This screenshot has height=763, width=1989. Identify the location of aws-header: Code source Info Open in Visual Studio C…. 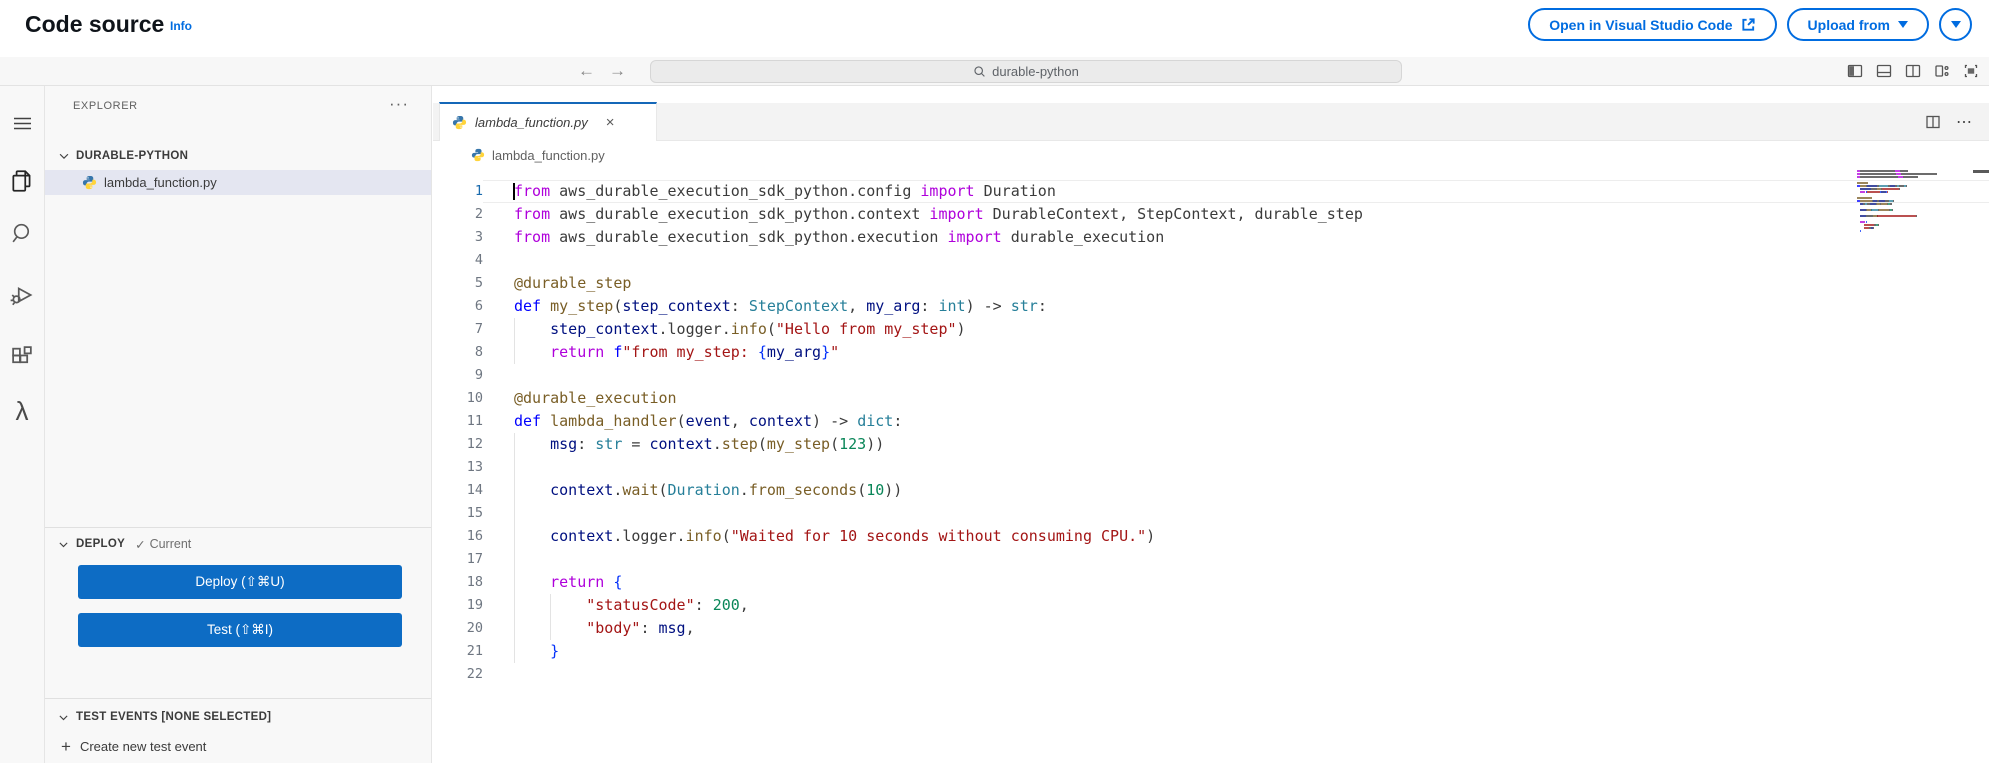
(994, 28).